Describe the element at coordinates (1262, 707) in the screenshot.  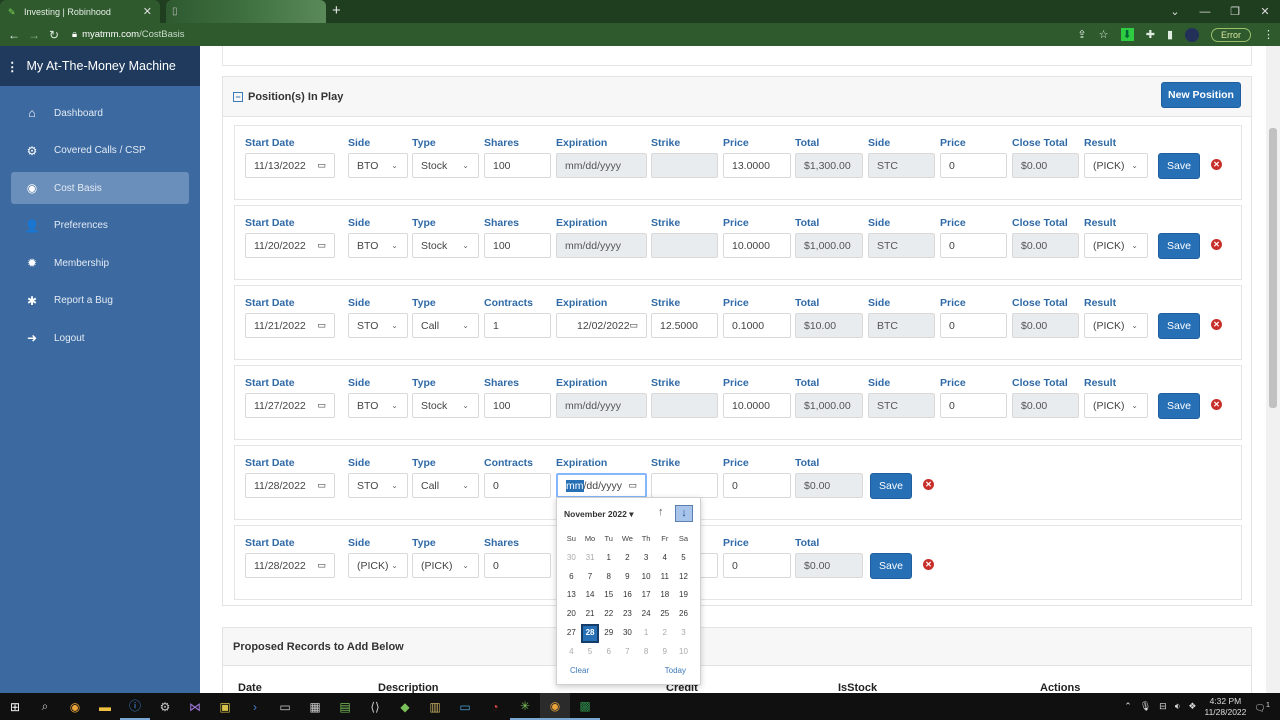
I see `notifications-icon: 🗨︎1` at that location.